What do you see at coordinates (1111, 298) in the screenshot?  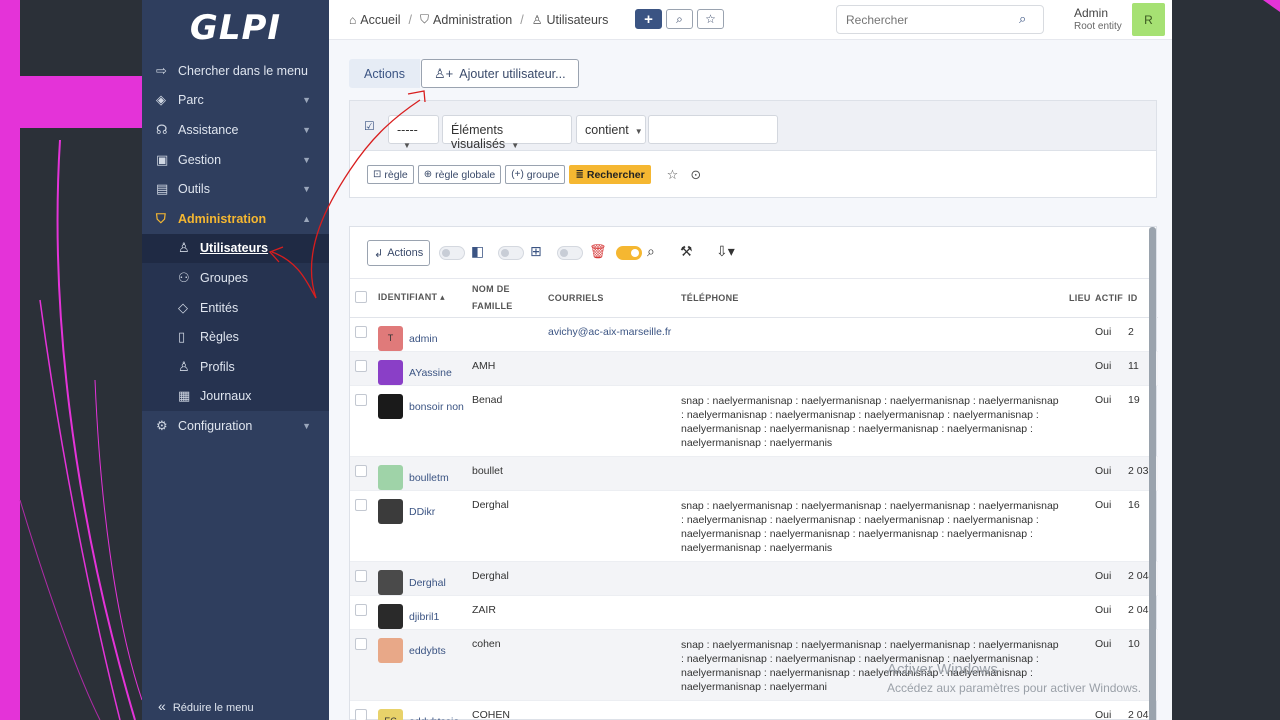 I see `col-actif: ACTIF` at bounding box center [1111, 298].